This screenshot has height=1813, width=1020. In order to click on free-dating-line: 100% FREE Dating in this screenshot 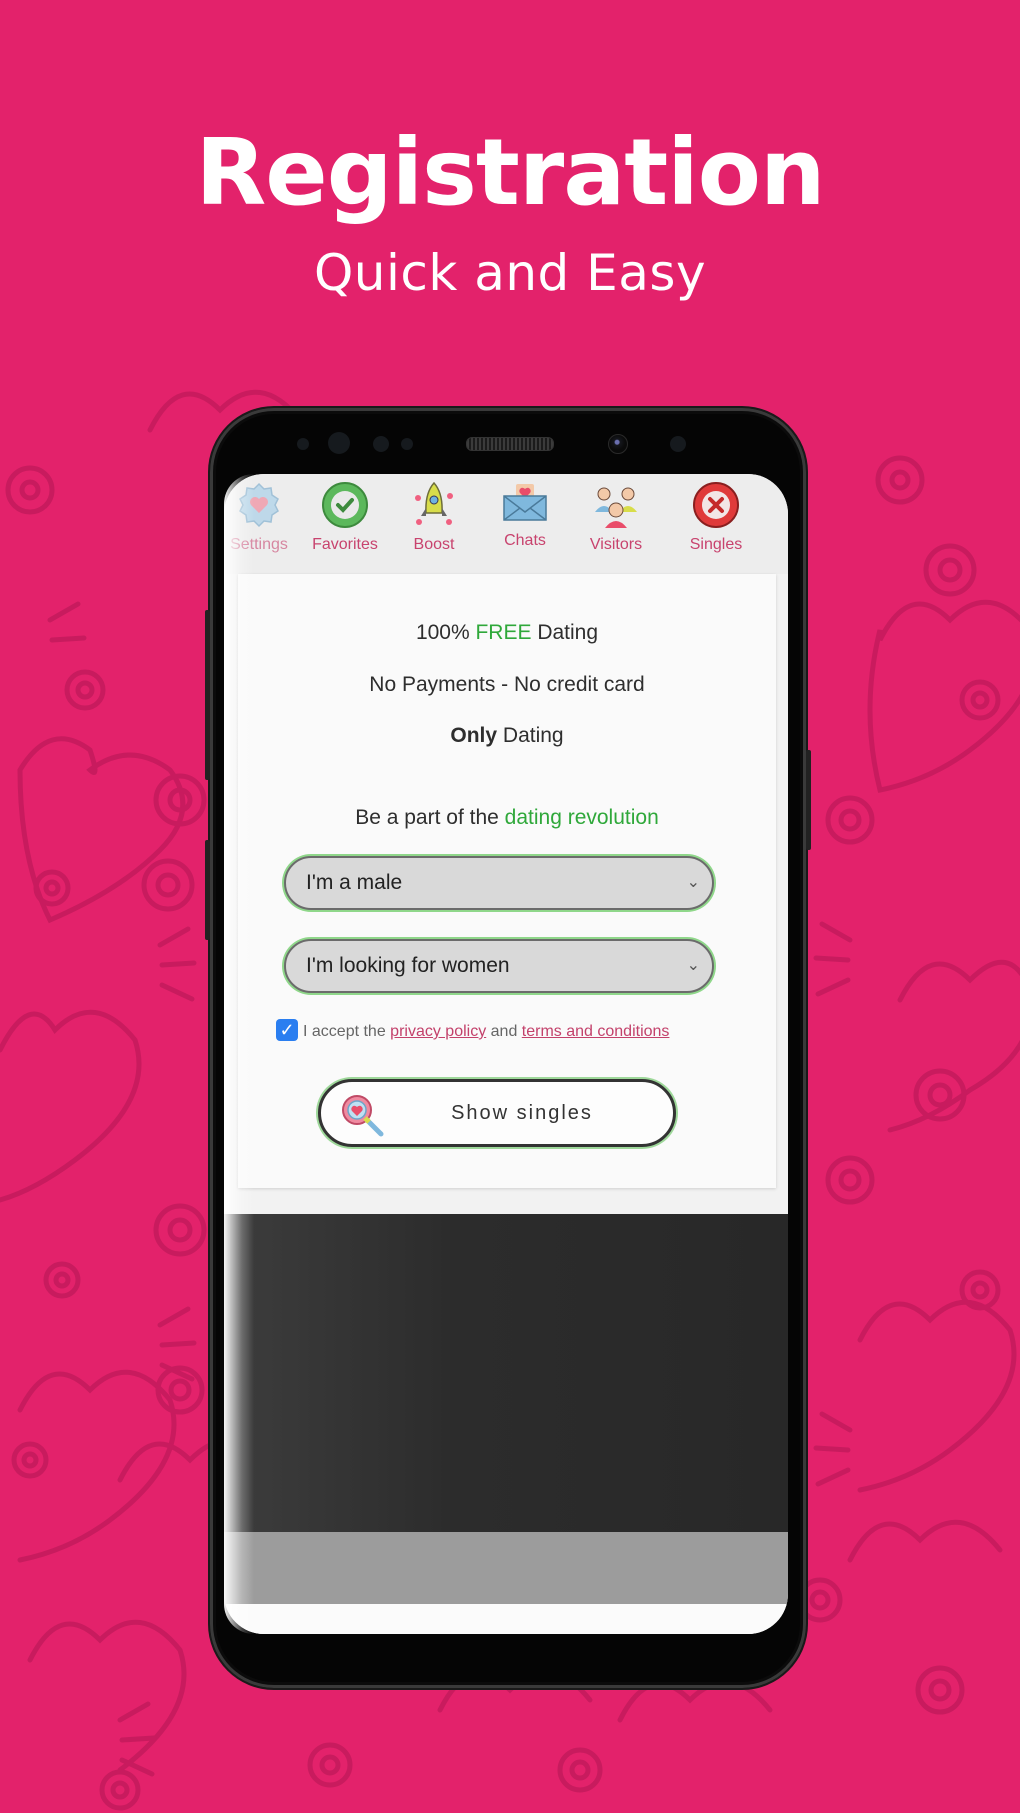, I will do `click(507, 633)`.